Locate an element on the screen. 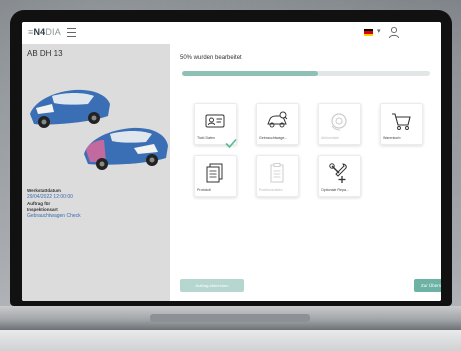  desk-surface is located at coordinates (230, 340).